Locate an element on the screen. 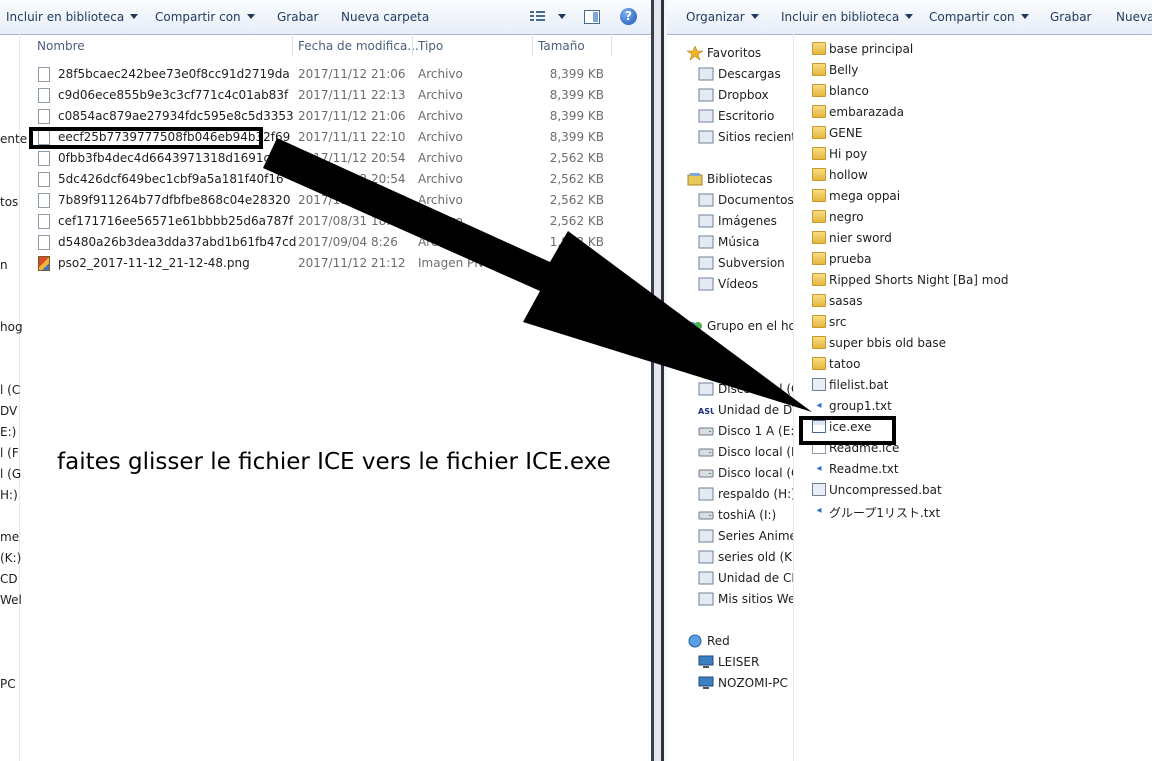 The width and height of the screenshot is (1152, 761). nav-item-label: respaldo (H:) is located at coordinates (756, 494).